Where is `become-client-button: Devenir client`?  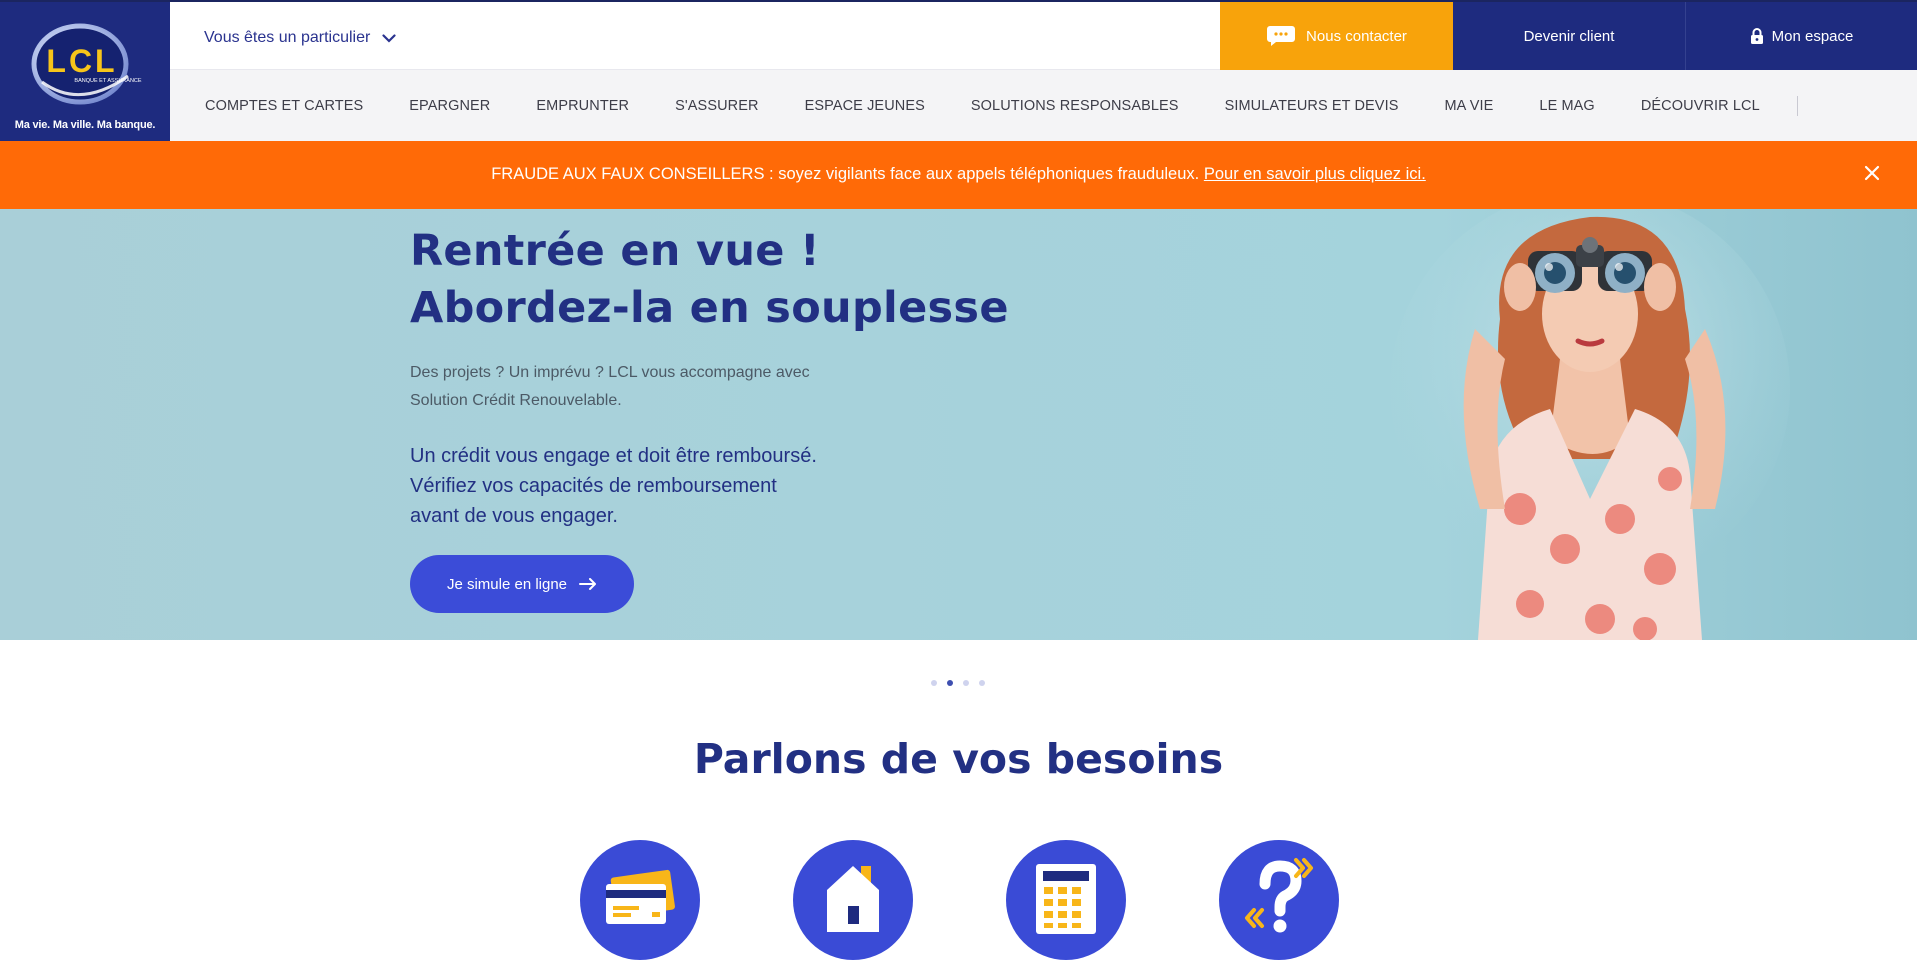
become-client-button: Devenir client is located at coordinates (1569, 36).